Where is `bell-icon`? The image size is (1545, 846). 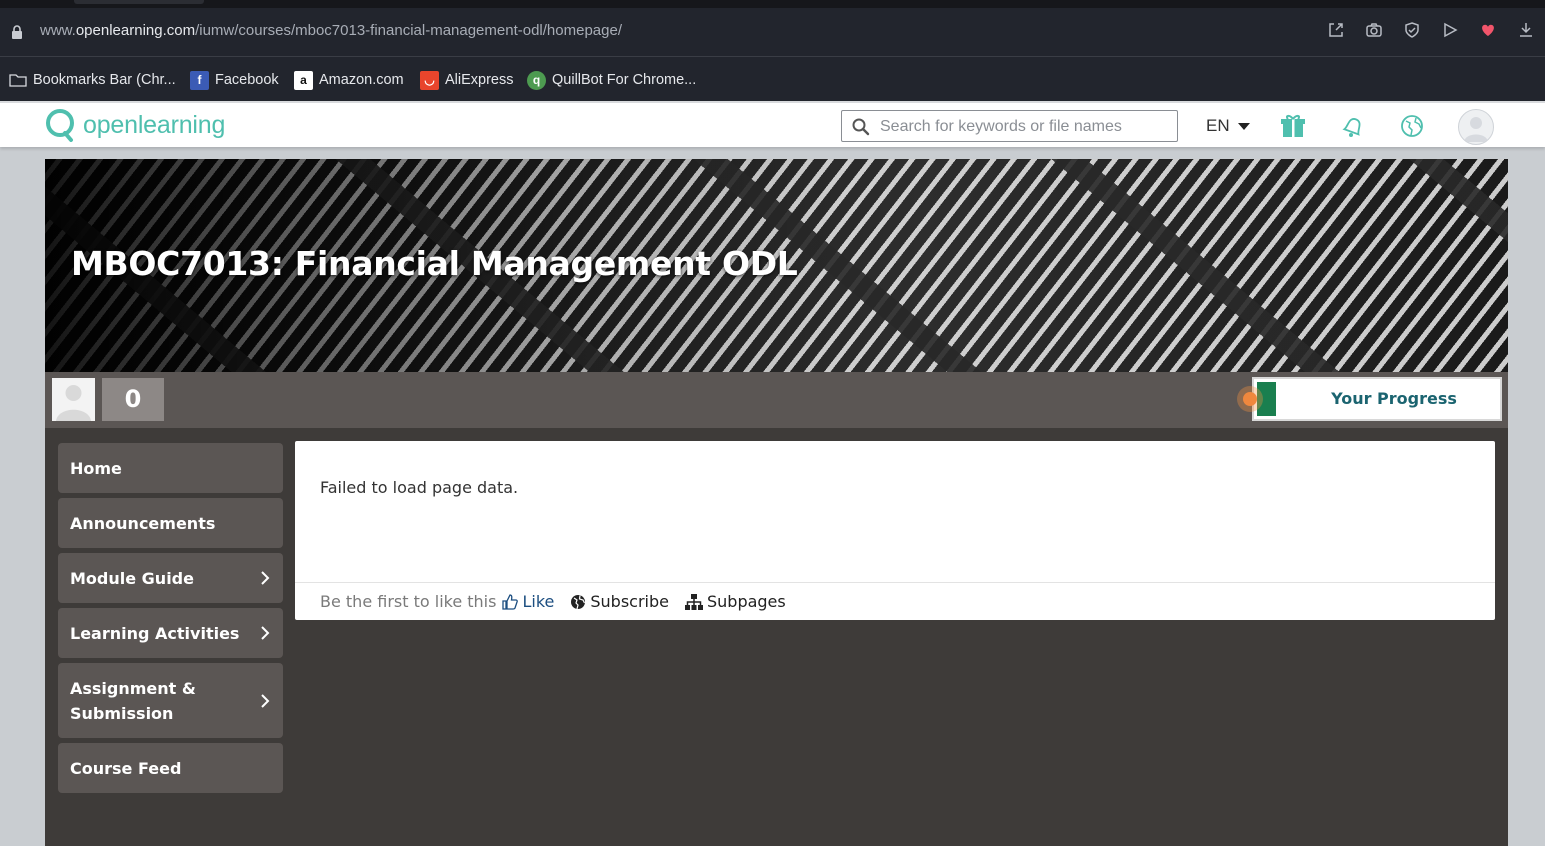
bell-icon is located at coordinates (1353, 126).